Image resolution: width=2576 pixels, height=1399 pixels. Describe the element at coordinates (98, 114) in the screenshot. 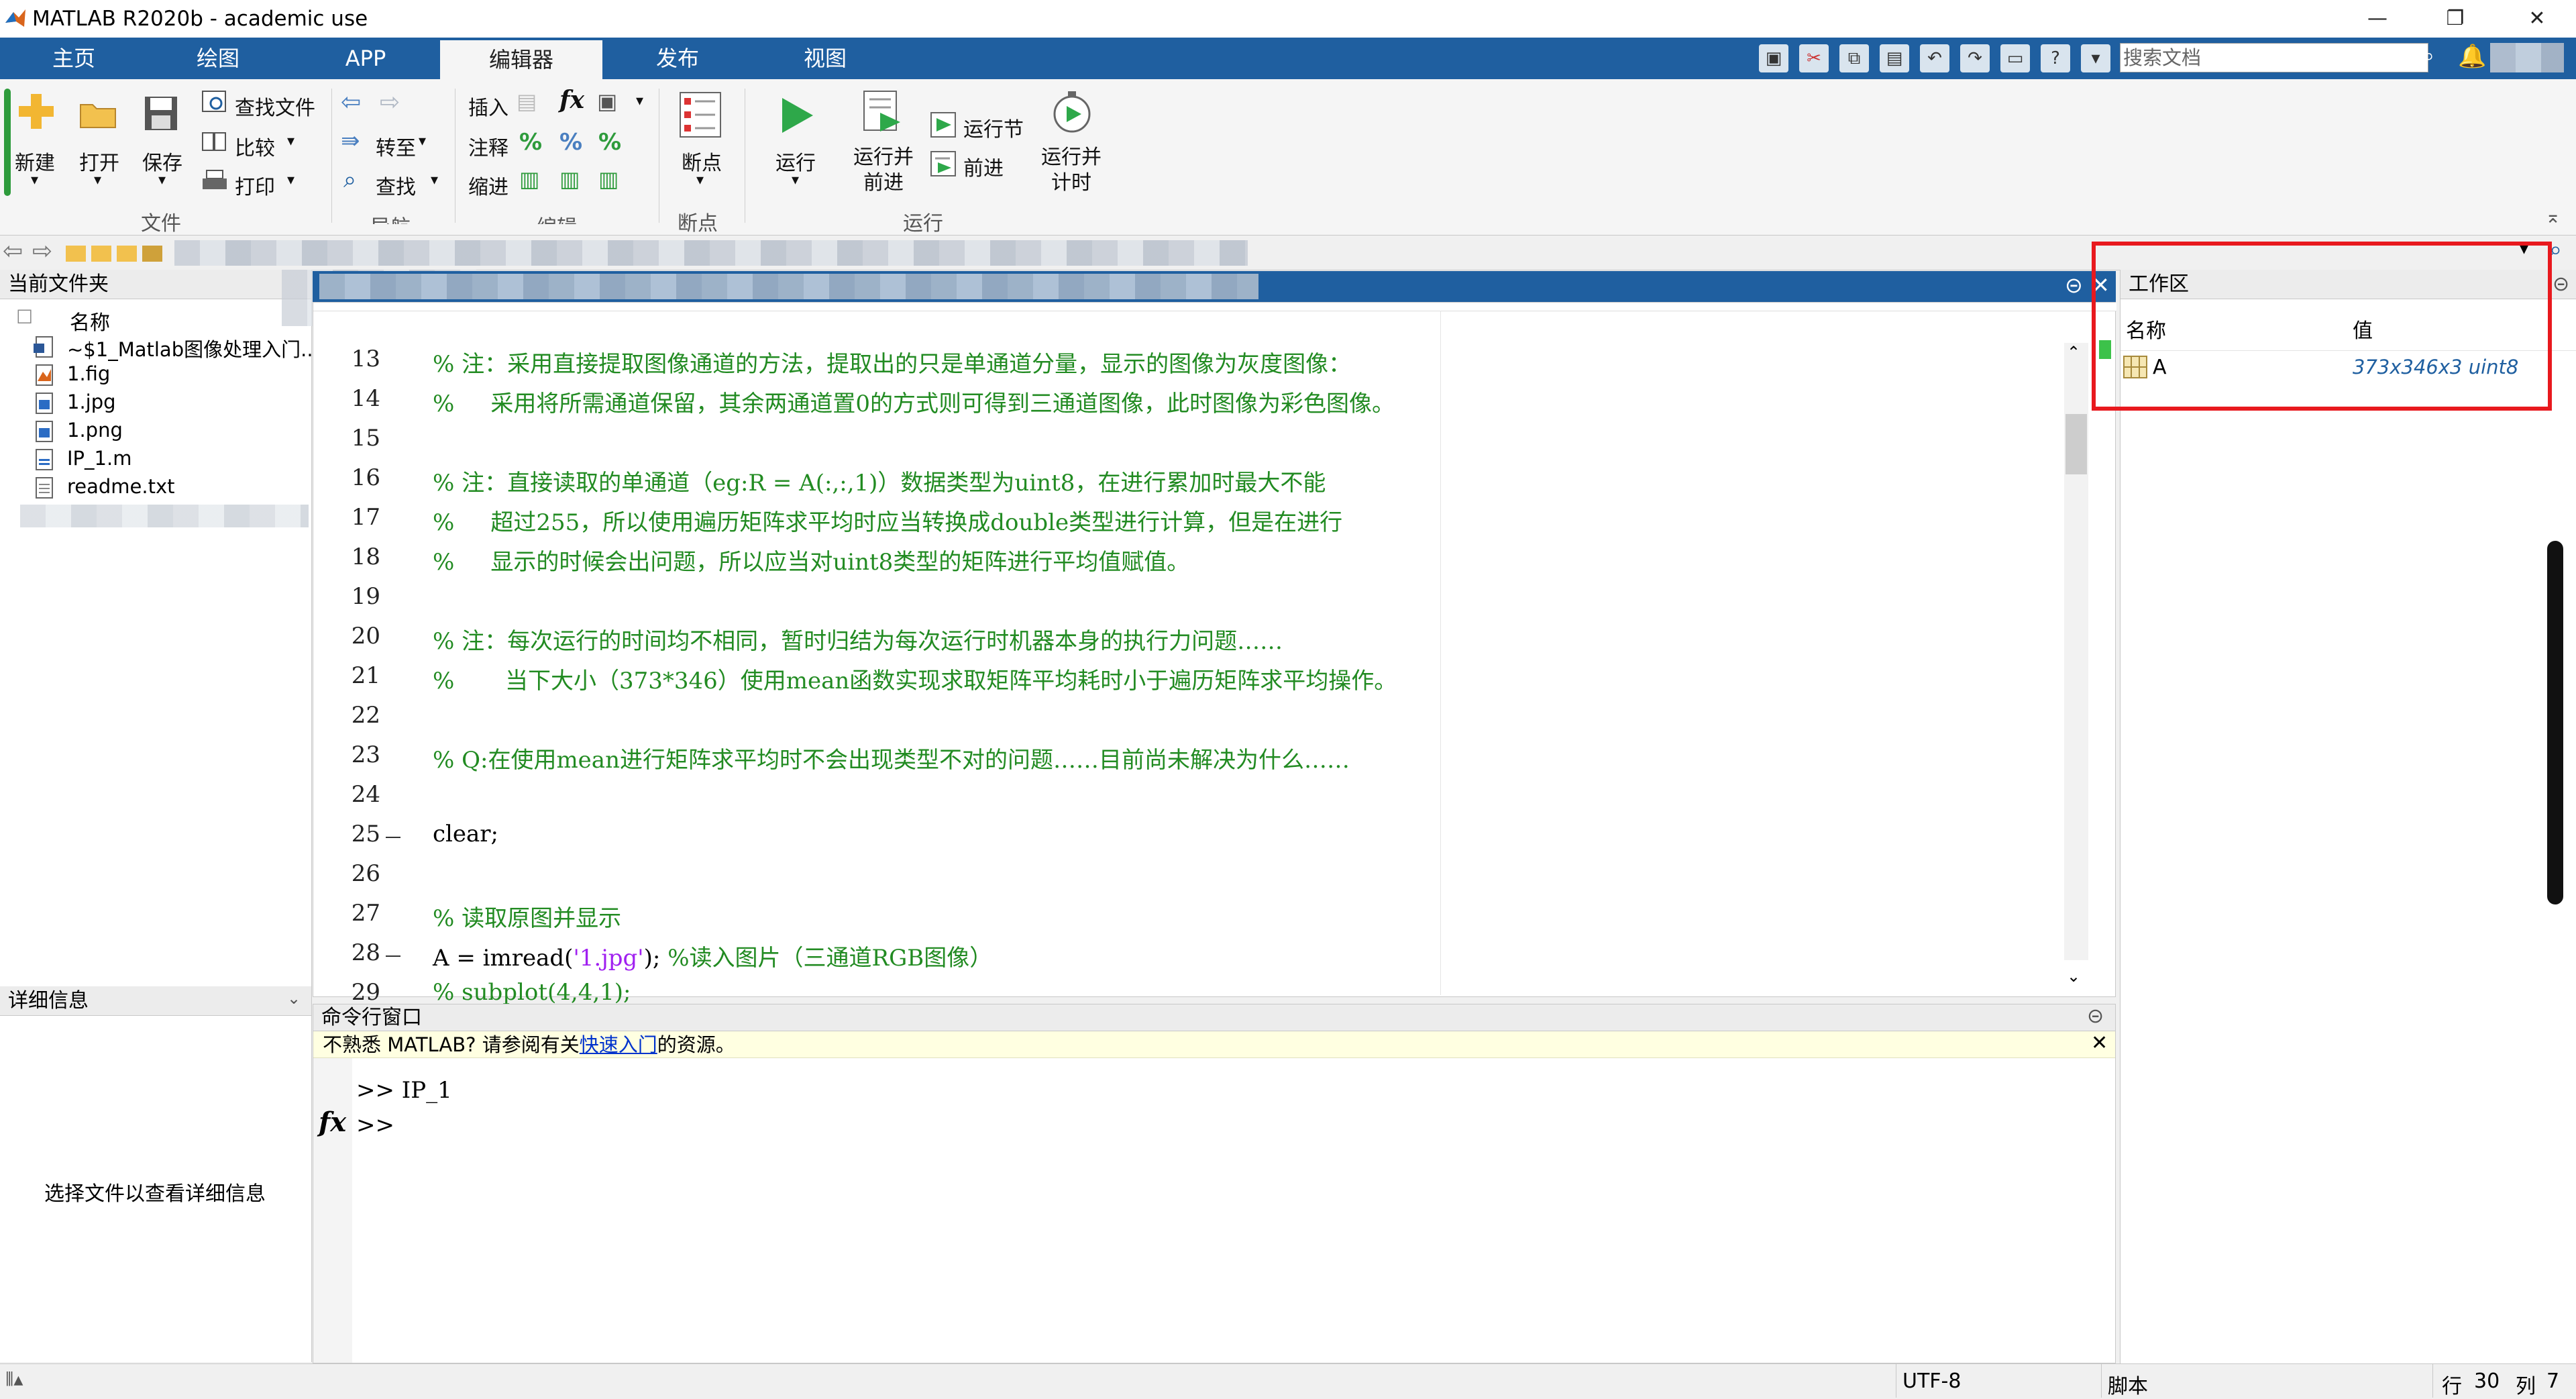

I see `open-folder-icon` at that location.